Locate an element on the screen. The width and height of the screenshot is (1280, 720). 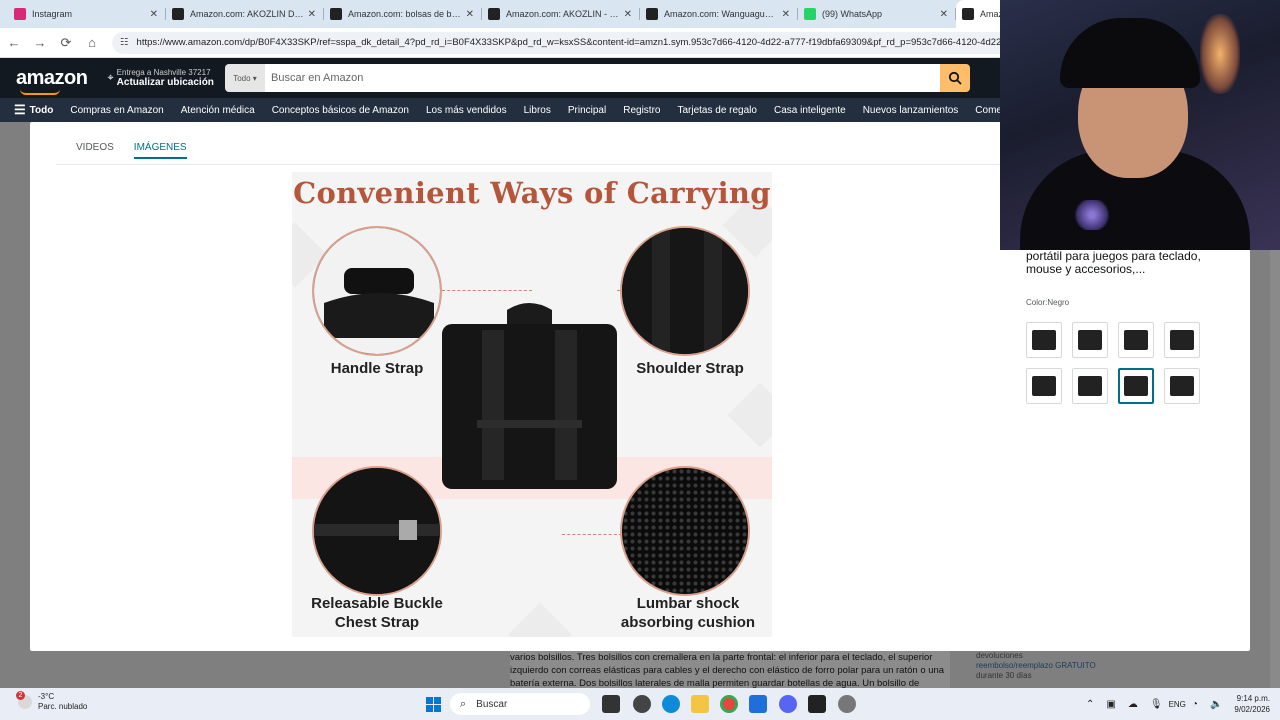
mesh-cushion-photo is located at coordinates (685, 531).